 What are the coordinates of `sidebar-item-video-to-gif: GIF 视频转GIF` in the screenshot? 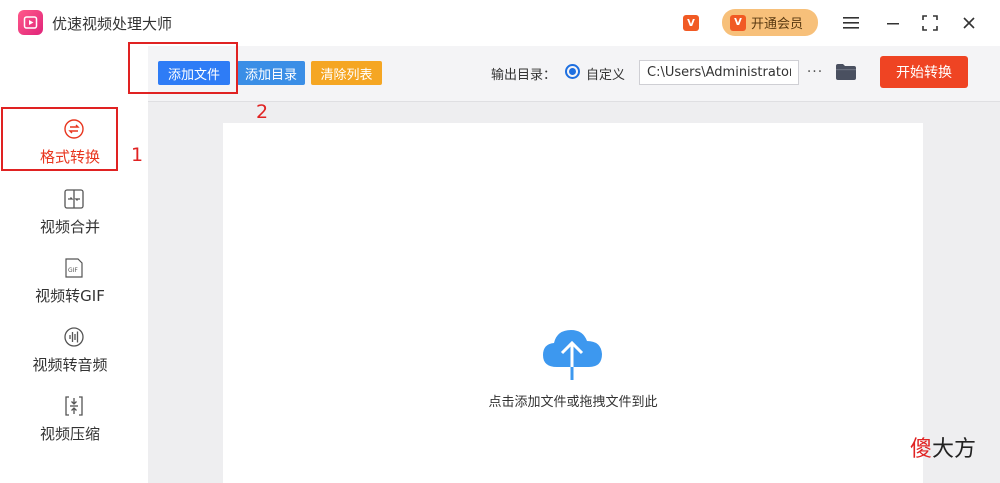 It's located at (74, 282).